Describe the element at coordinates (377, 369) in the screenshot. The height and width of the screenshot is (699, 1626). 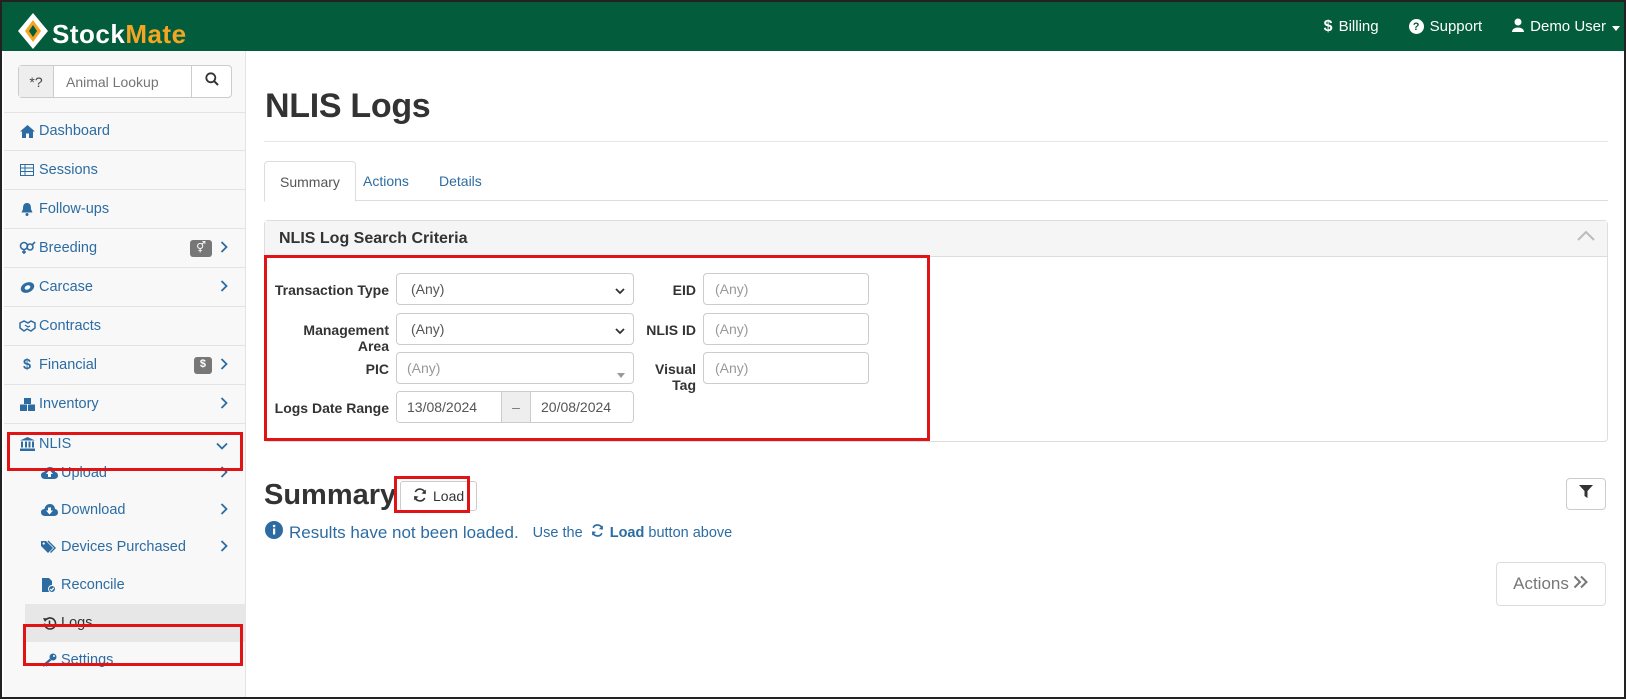
I see `pic-label: PIC` at that location.